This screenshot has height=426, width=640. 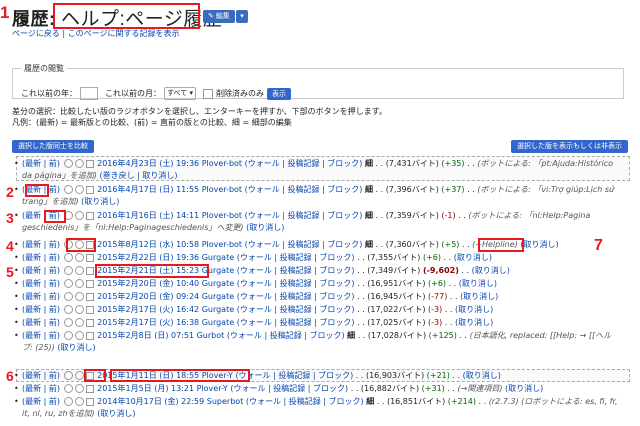 What do you see at coordinates (148, 270) in the screenshot?
I see `revision-timestamp: 2015年2月21日 (土) 15:23` at bounding box center [148, 270].